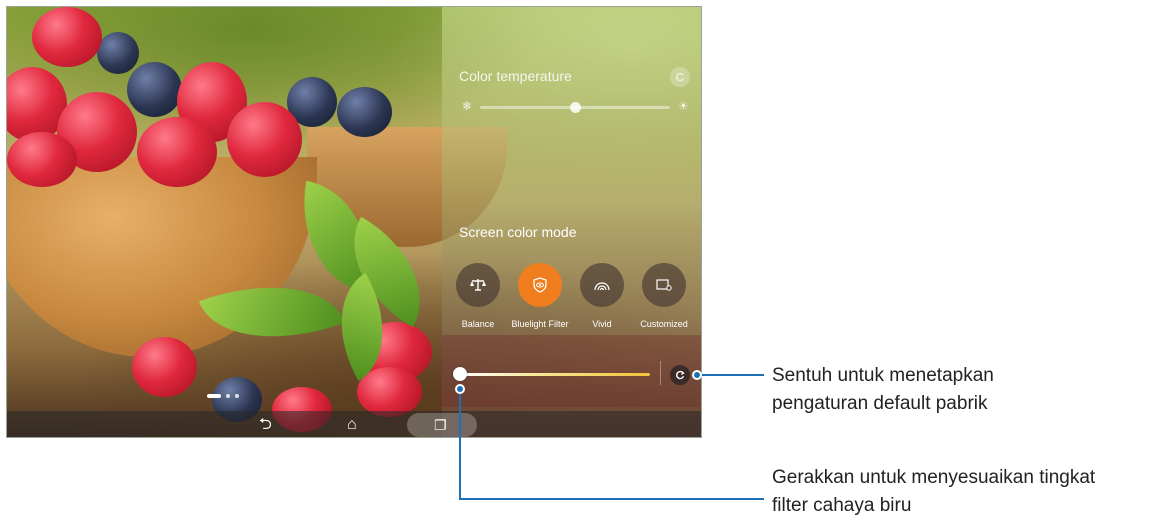  What do you see at coordinates (664, 324) in the screenshot?
I see `mode-label: Customized` at bounding box center [664, 324].